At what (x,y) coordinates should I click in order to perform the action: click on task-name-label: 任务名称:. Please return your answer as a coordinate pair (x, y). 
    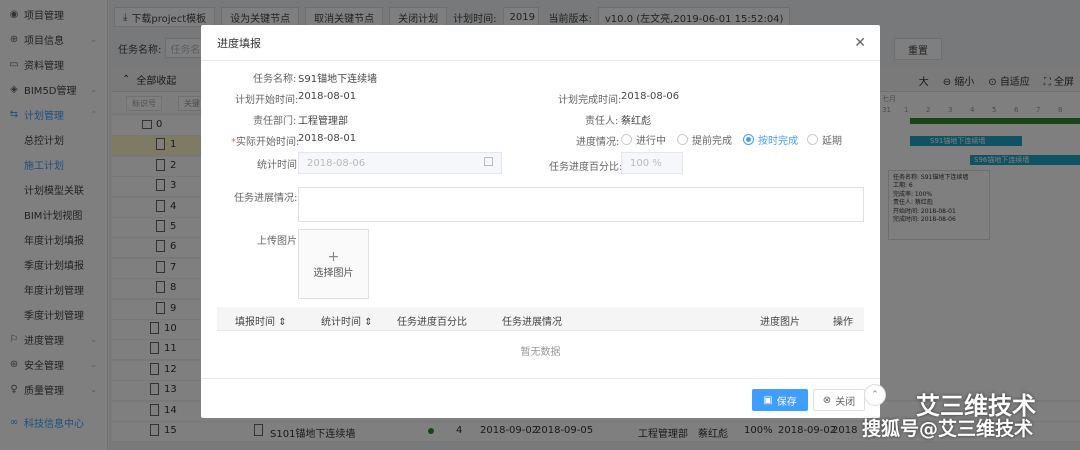
    Looking at the image, I should click on (275, 79).